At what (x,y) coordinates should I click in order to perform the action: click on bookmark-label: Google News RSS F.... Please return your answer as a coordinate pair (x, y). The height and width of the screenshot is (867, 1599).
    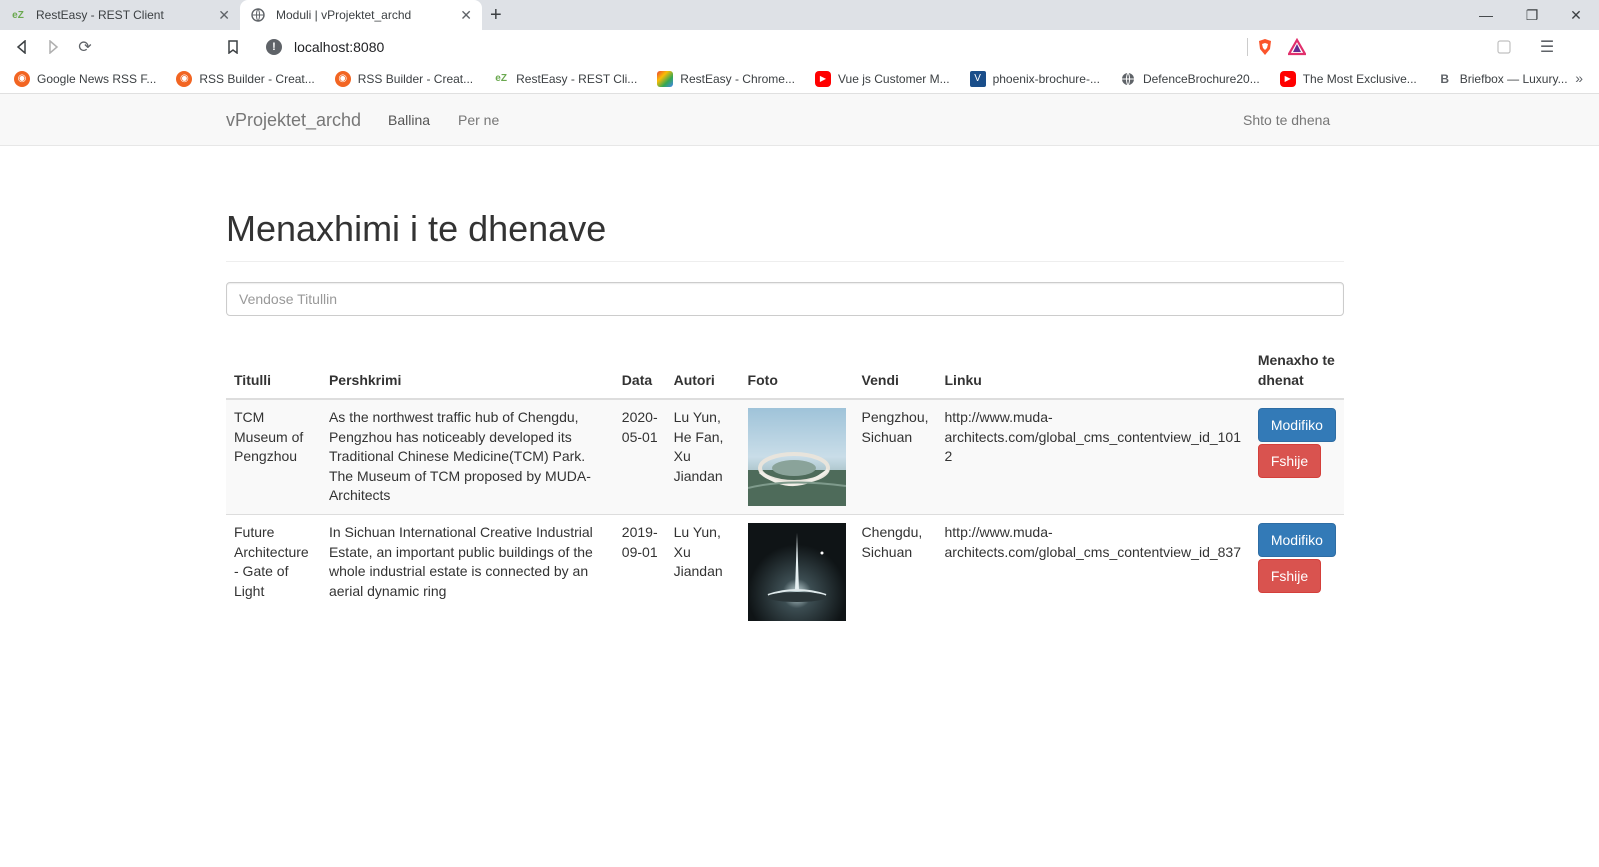
    Looking at the image, I should click on (97, 78).